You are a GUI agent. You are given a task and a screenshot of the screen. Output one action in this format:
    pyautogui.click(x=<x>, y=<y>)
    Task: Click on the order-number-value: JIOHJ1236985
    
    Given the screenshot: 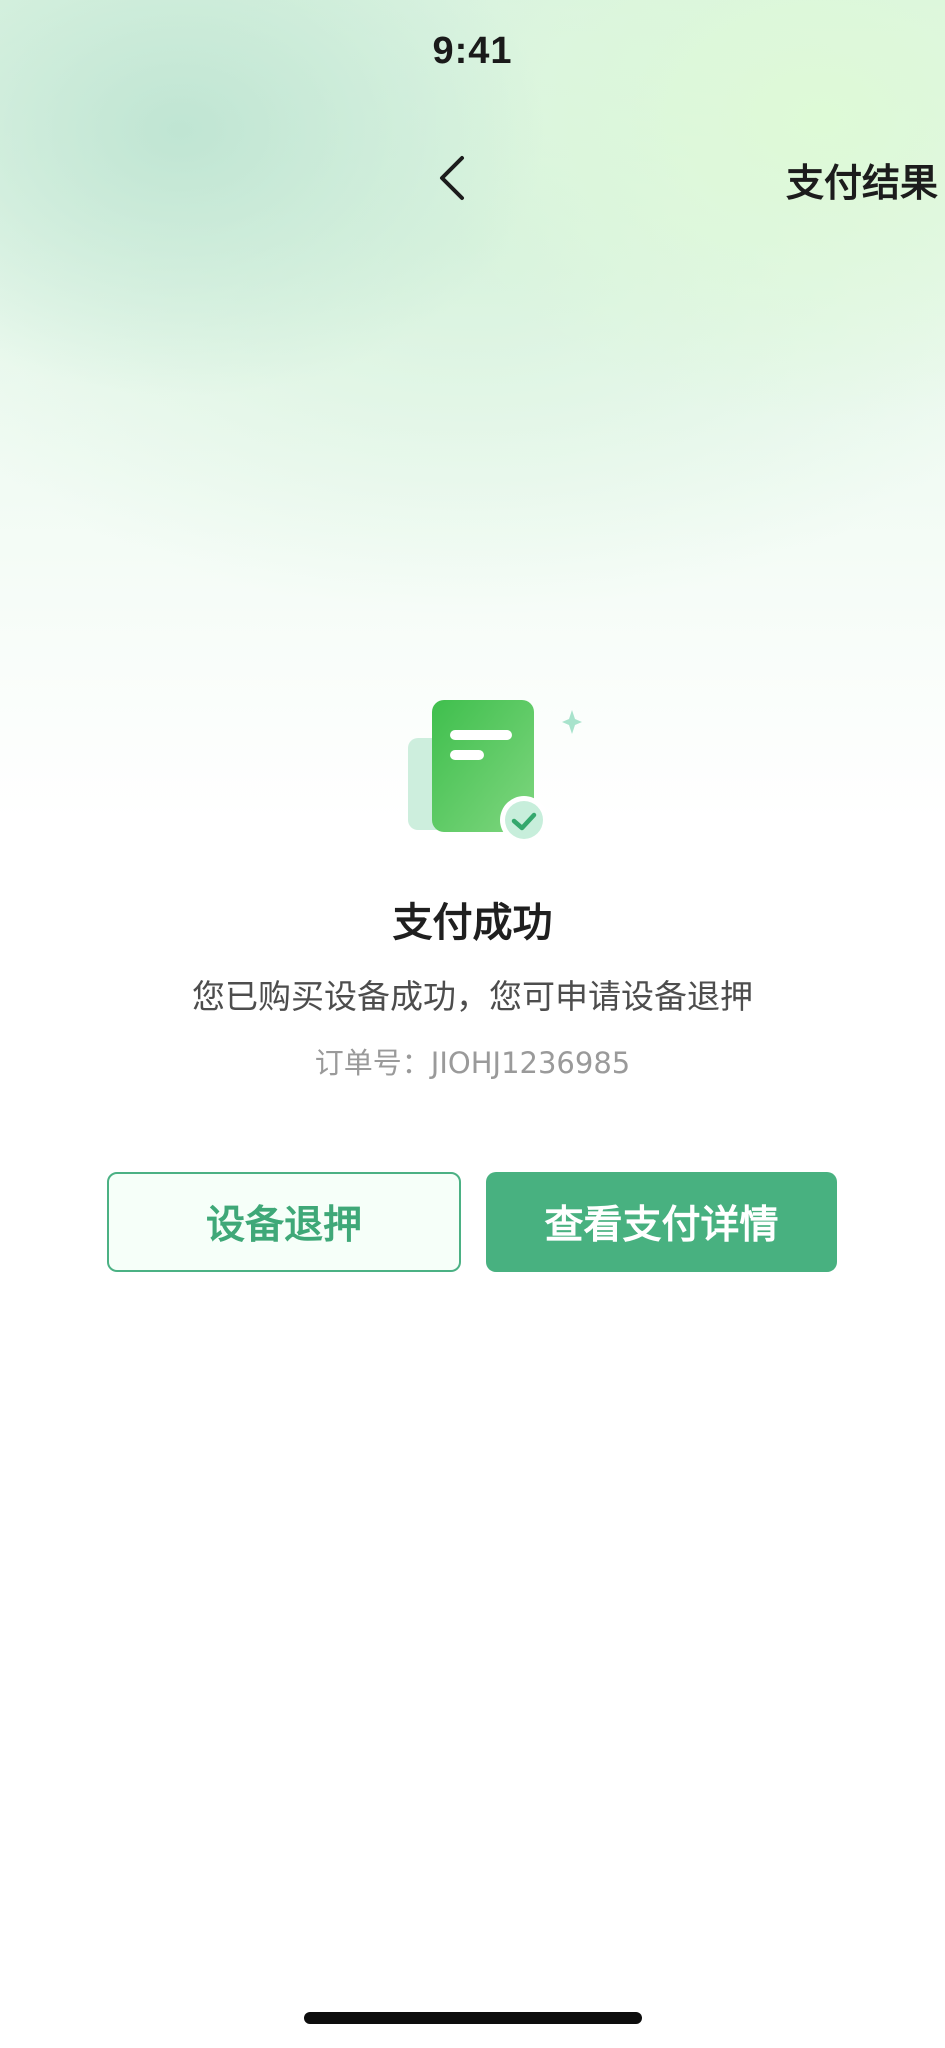 What is the action you would take?
    pyautogui.click(x=530, y=1063)
    